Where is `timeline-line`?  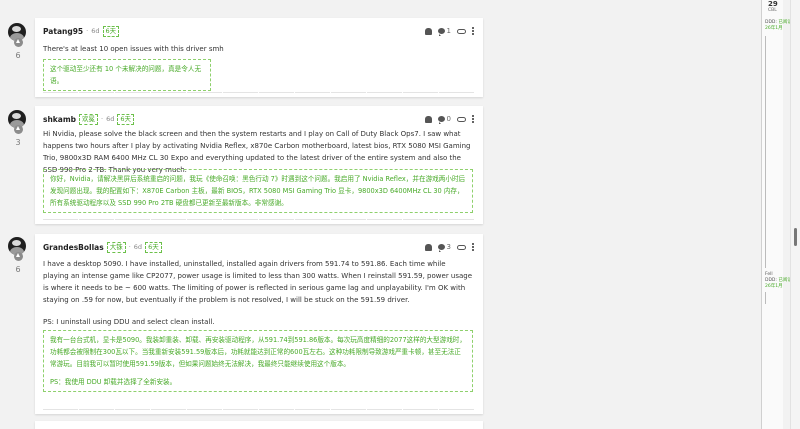 timeline-line is located at coordinates (765, 152).